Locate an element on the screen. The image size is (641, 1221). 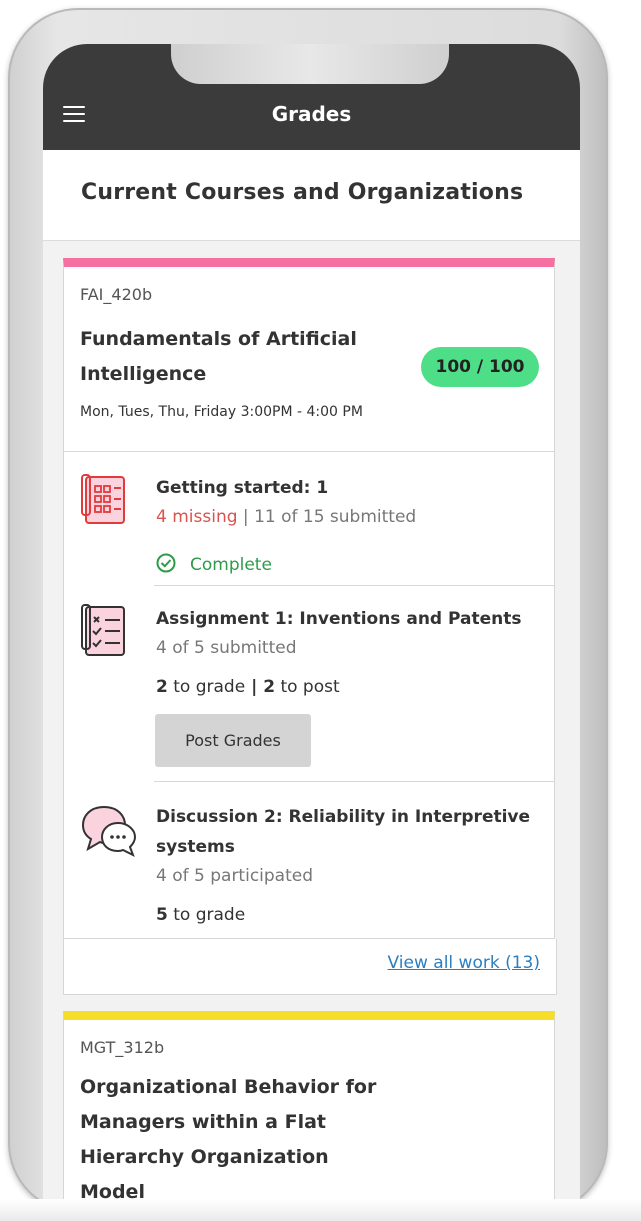
to-post-count: 2 is located at coordinates (269, 687).